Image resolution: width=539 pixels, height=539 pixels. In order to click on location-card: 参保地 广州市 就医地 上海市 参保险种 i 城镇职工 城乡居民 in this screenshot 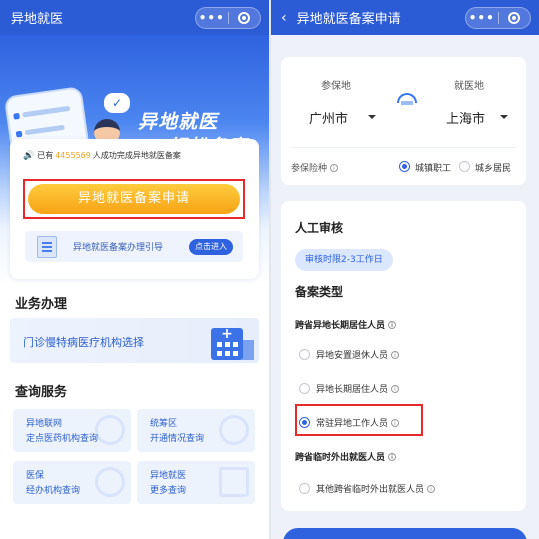, I will do `click(403, 121)`.